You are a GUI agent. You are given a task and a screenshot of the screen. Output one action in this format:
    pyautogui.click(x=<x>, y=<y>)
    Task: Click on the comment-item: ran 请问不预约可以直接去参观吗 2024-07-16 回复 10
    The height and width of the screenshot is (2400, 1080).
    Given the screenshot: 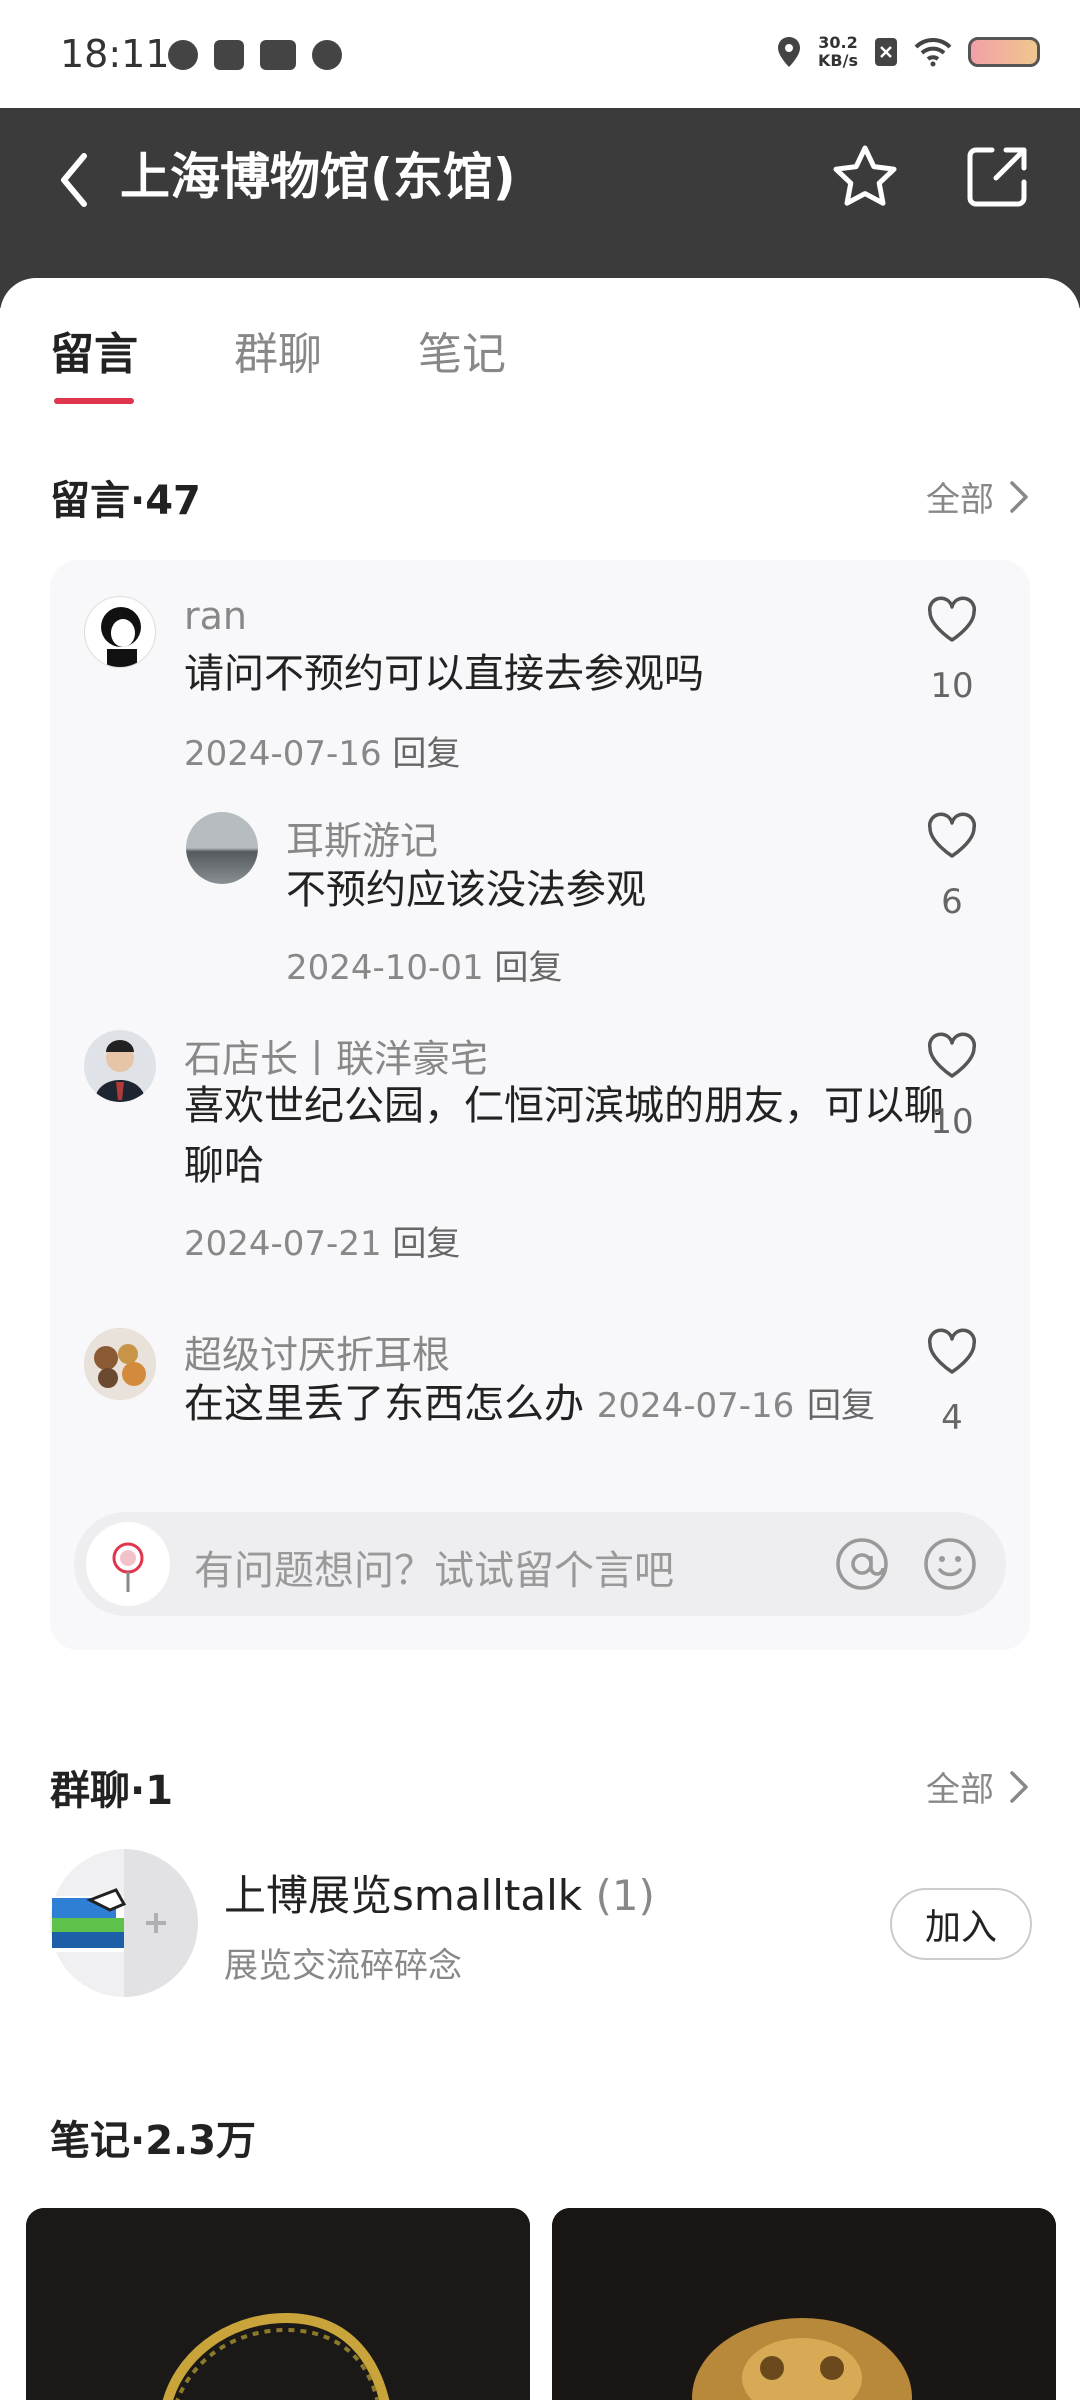 What is the action you would take?
    pyautogui.click(x=540, y=670)
    